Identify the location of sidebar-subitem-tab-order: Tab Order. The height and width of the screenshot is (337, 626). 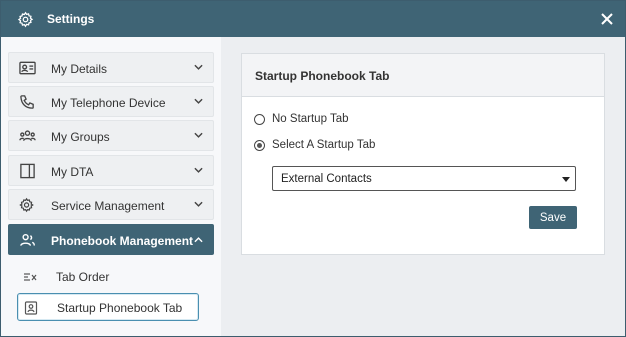
(108, 277).